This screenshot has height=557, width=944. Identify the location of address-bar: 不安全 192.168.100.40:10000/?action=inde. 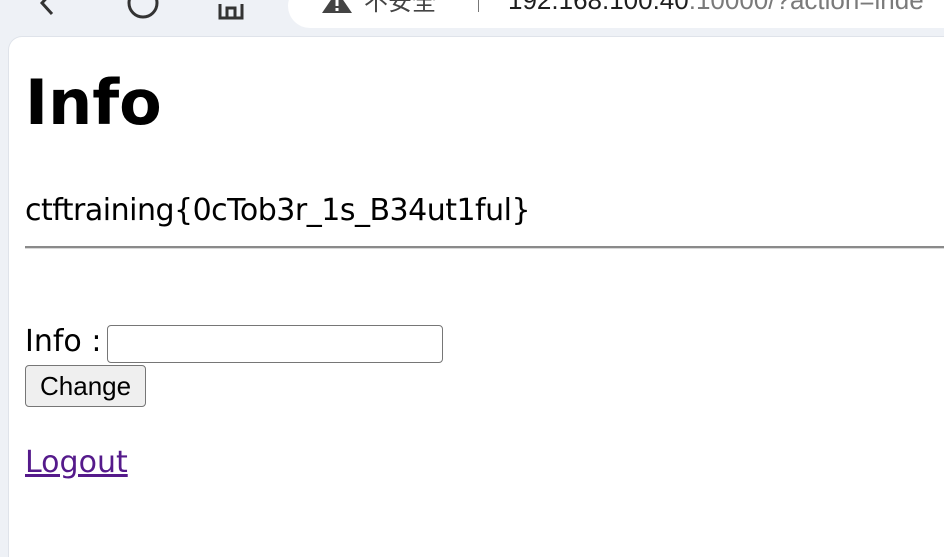
(616, 14).